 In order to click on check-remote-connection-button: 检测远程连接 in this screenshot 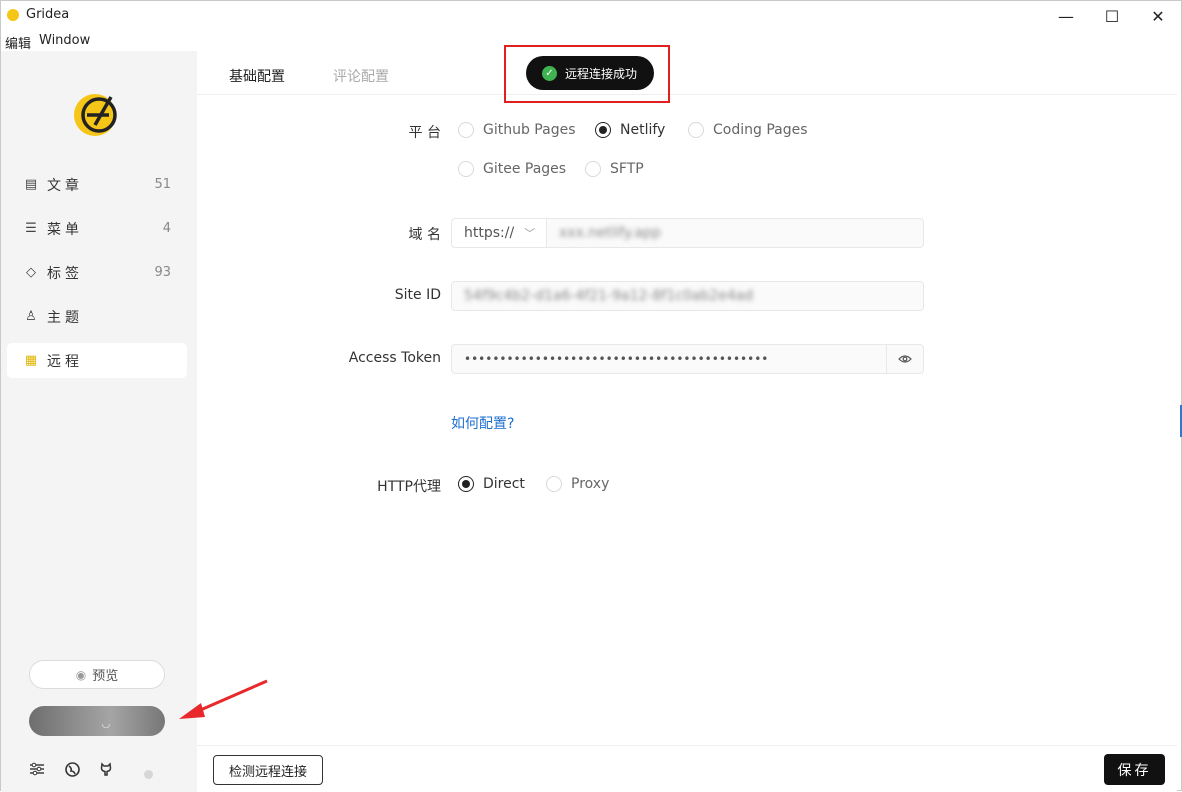, I will do `click(268, 770)`.